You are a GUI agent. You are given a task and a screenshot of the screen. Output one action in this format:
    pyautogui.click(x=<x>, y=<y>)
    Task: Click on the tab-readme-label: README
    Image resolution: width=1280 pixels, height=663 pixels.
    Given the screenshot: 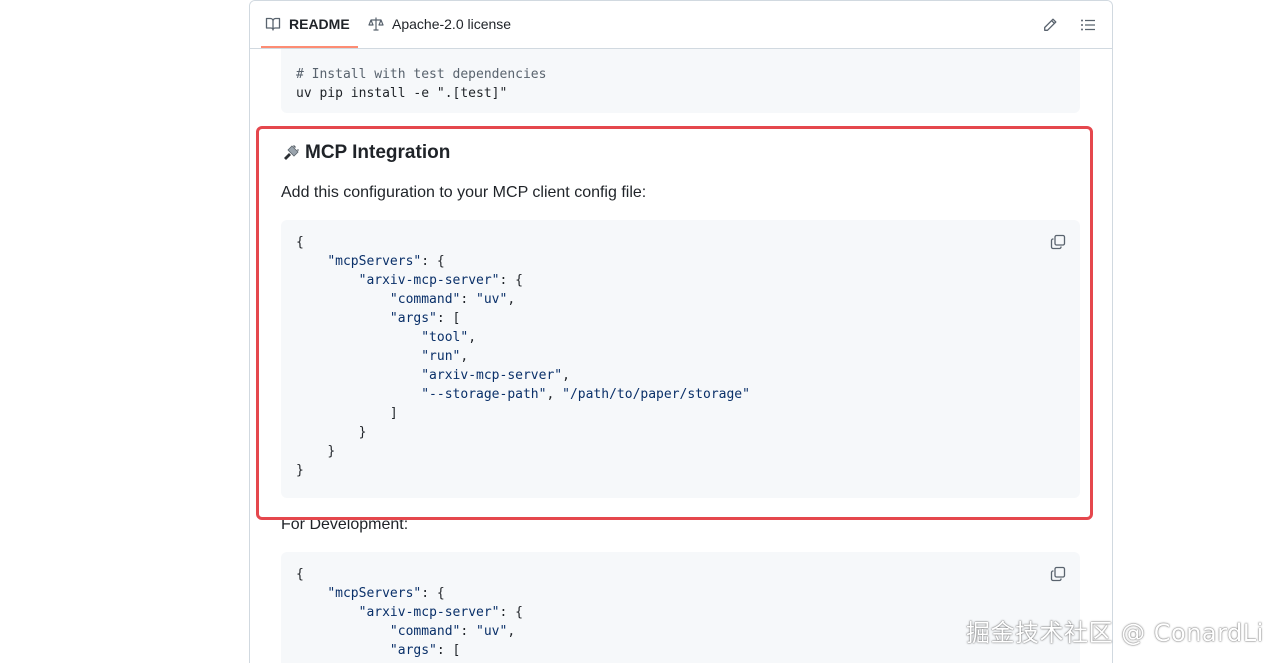 What is the action you would take?
    pyautogui.click(x=319, y=24)
    